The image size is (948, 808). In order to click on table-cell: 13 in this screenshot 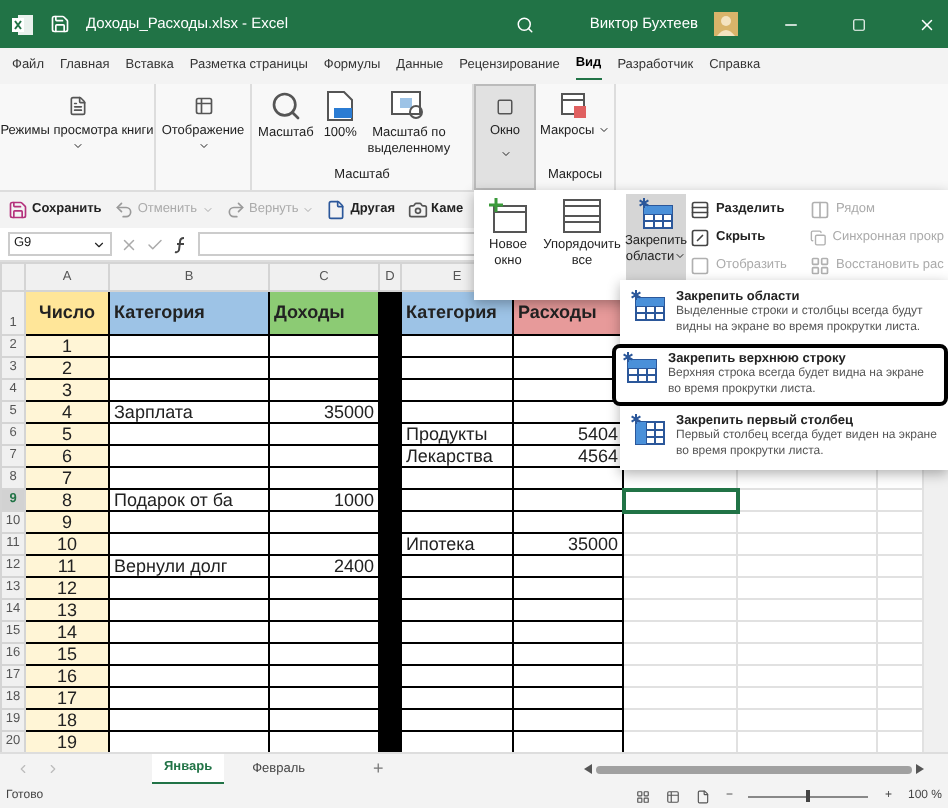, I will do `click(67, 610)`.